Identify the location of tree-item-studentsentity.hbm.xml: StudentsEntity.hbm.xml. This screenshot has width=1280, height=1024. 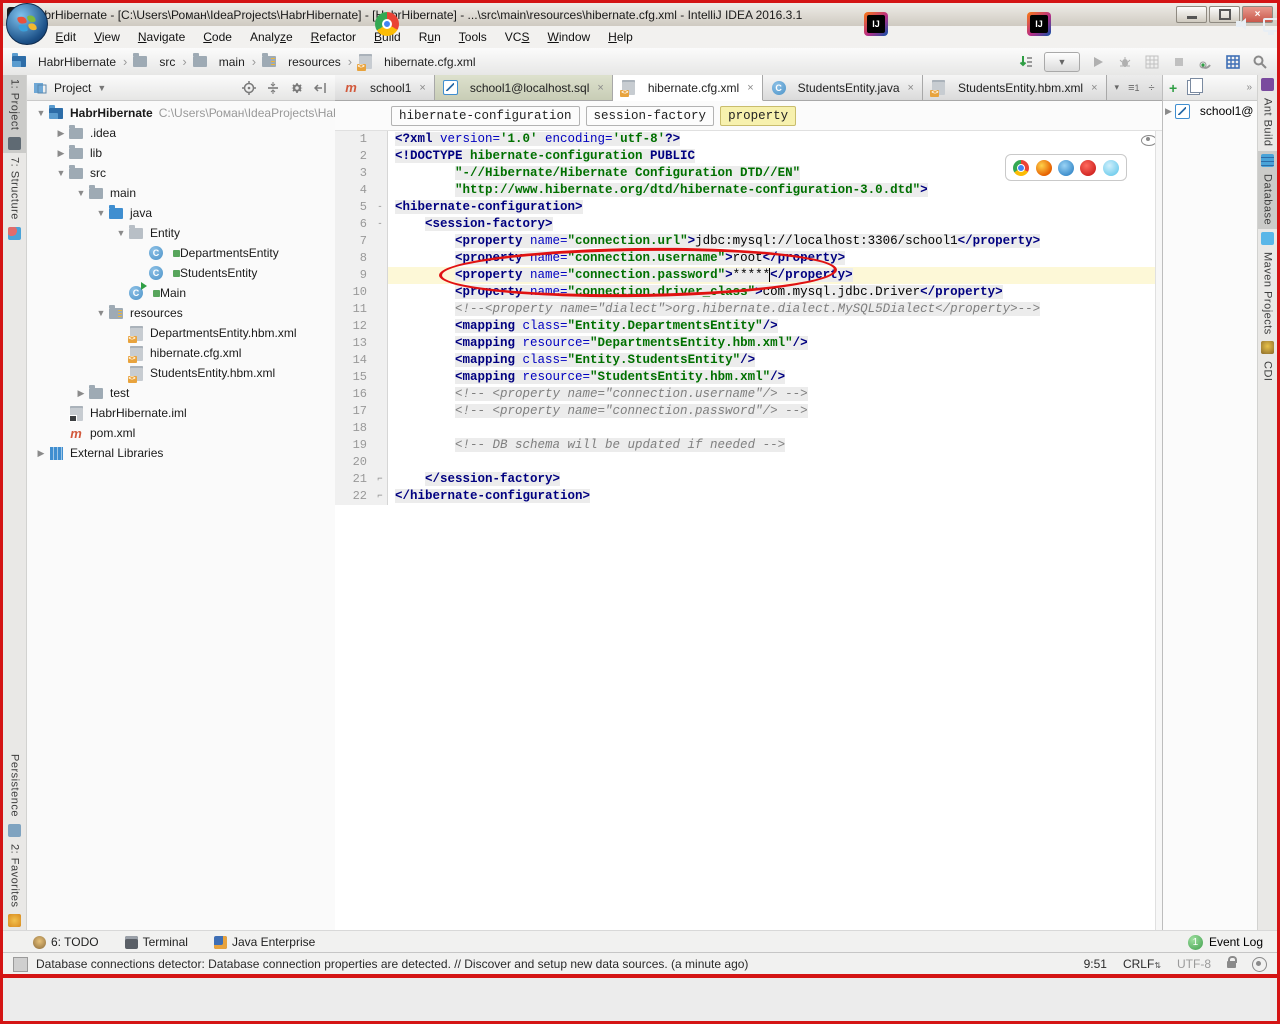
(180, 373).